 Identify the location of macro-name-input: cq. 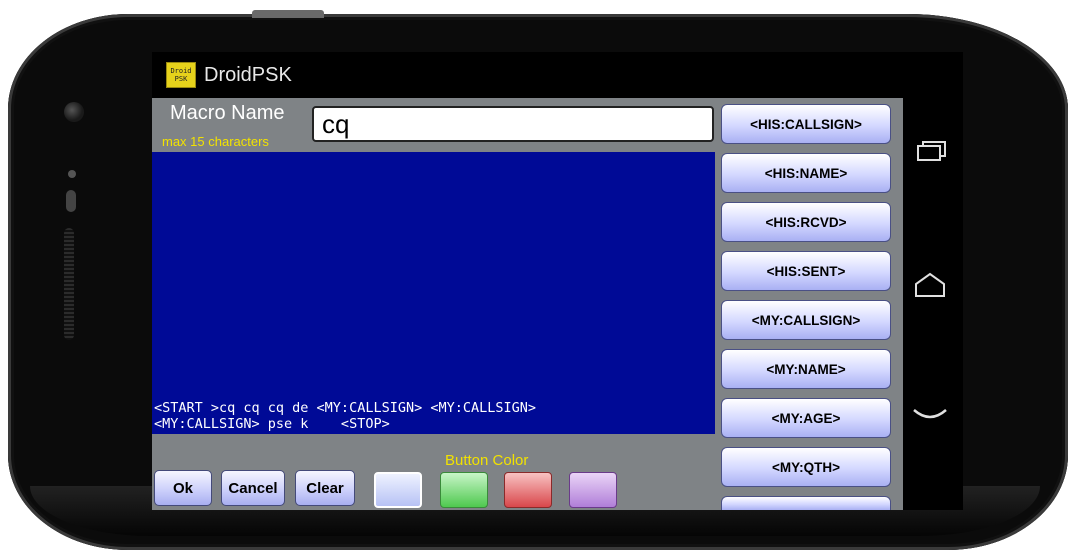
(513, 124).